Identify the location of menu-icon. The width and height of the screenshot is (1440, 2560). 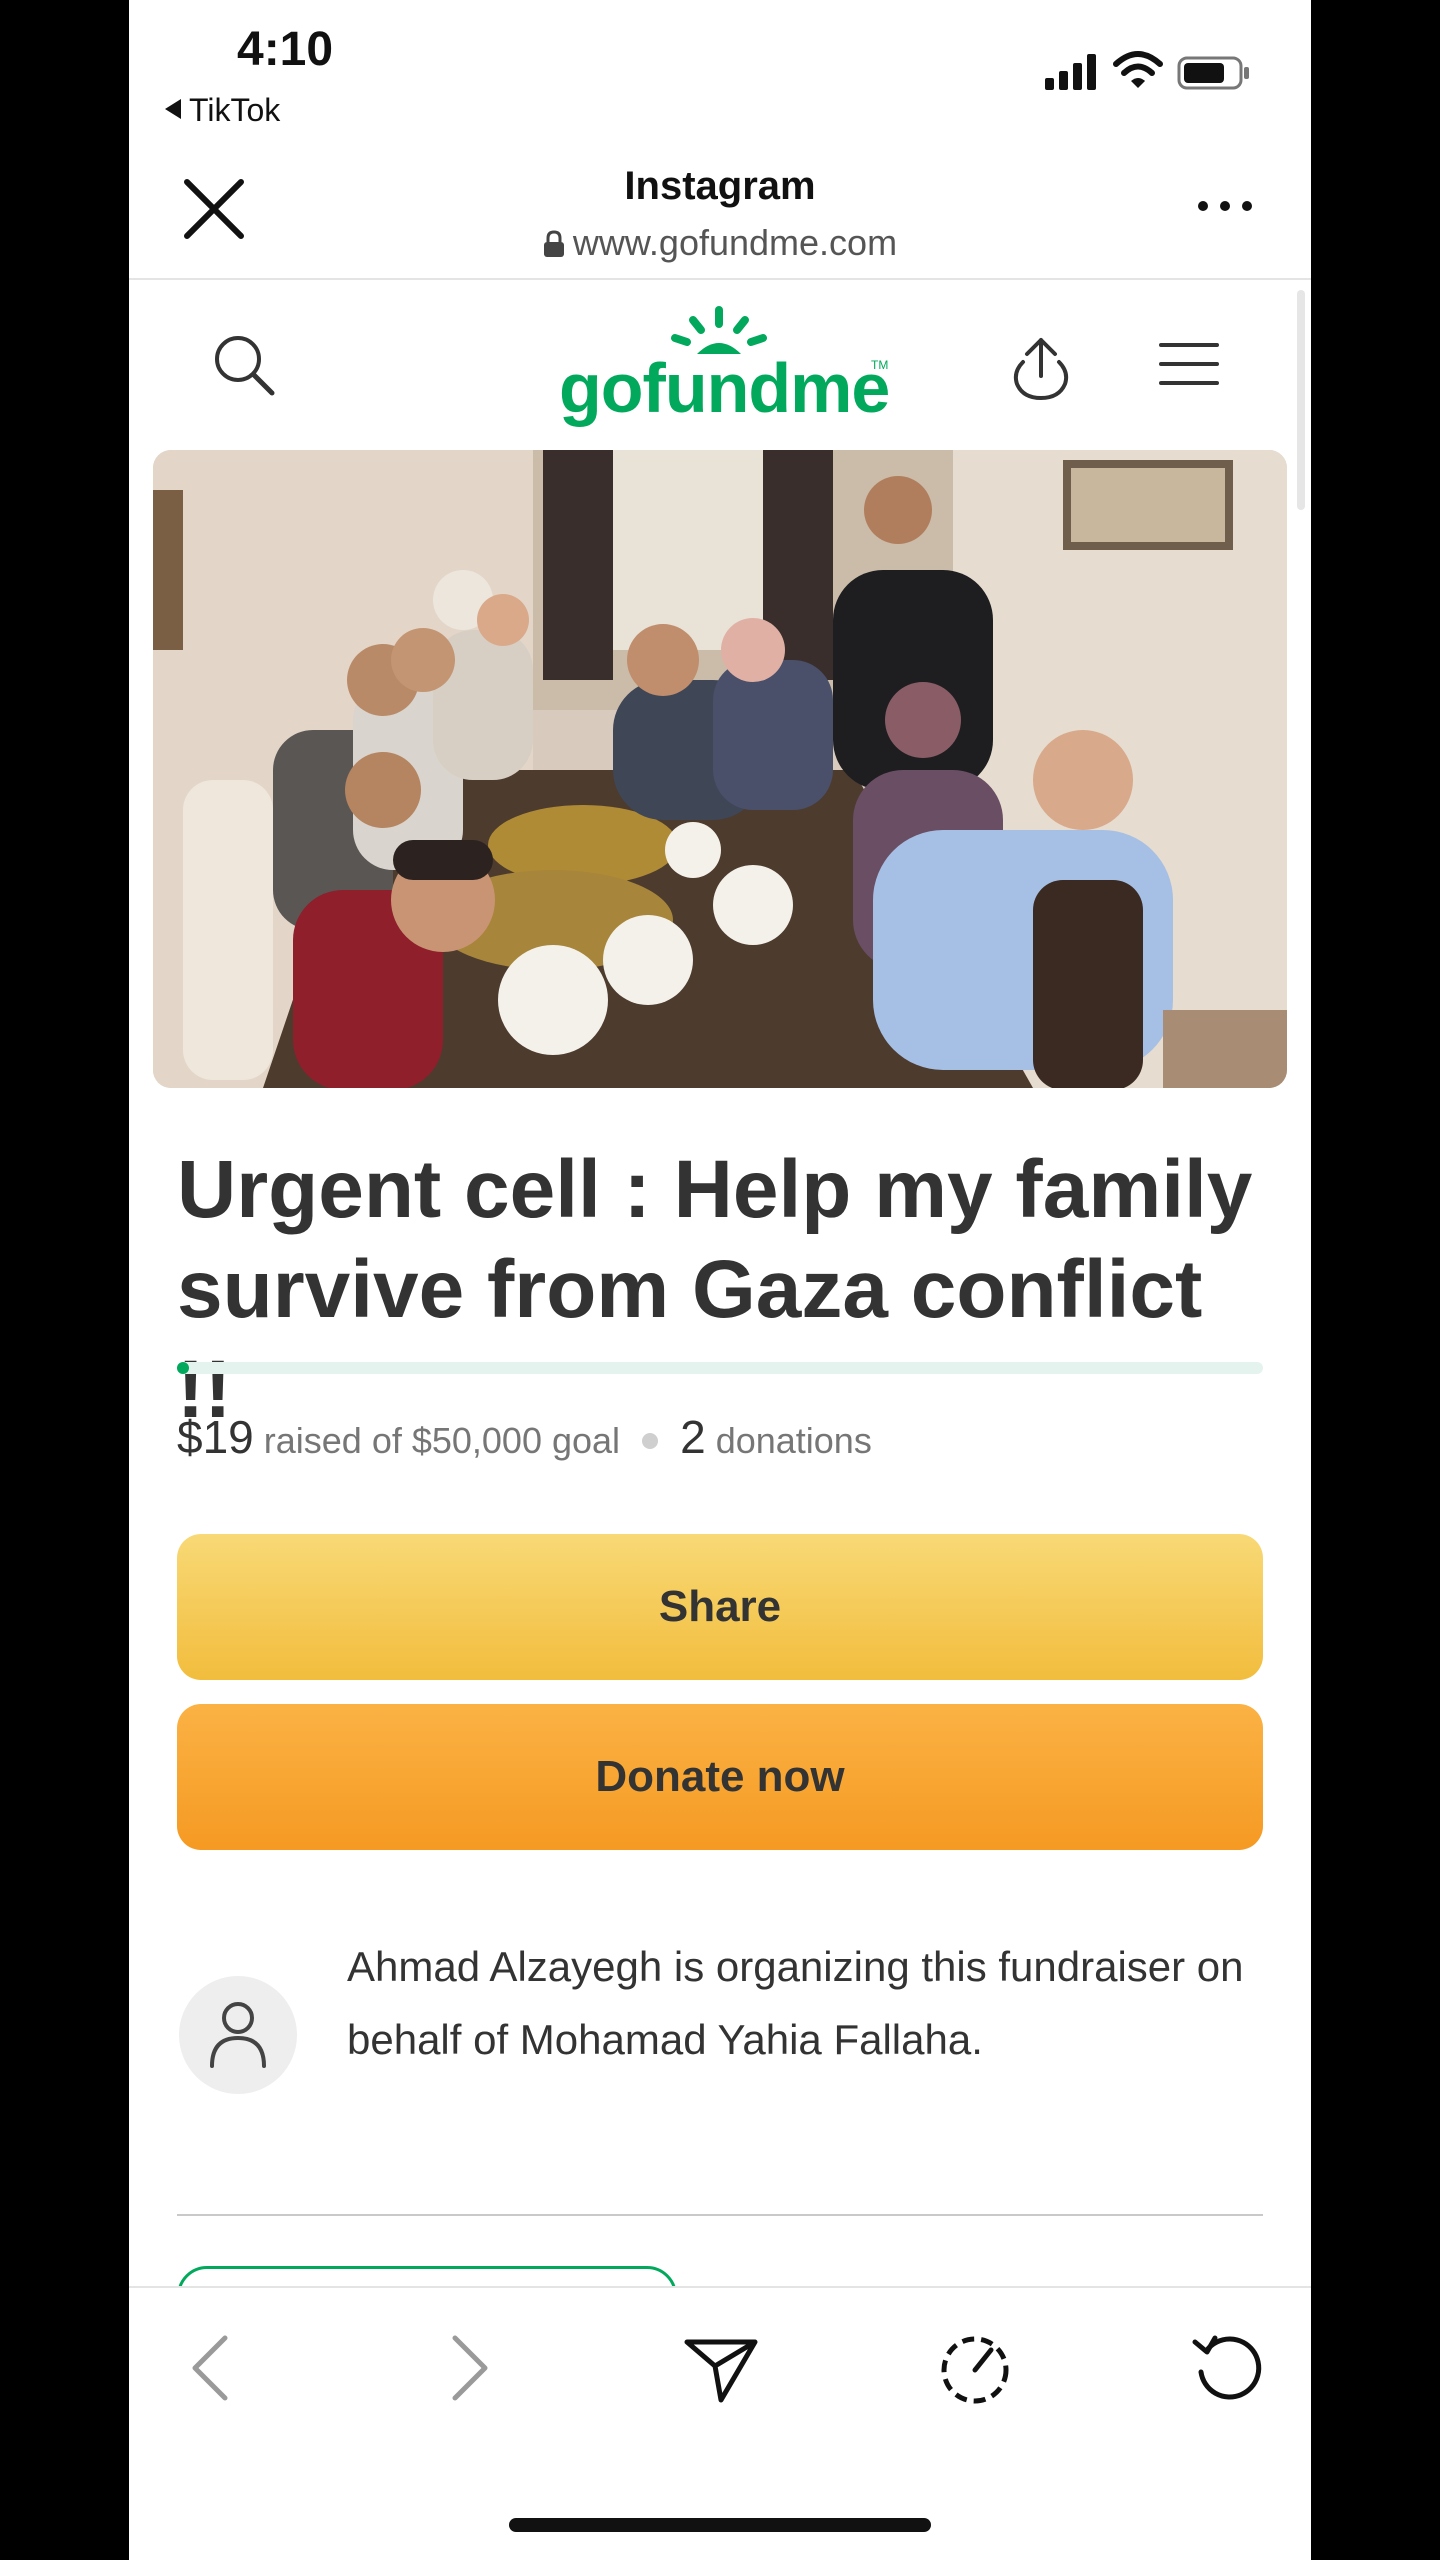
(1189, 364).